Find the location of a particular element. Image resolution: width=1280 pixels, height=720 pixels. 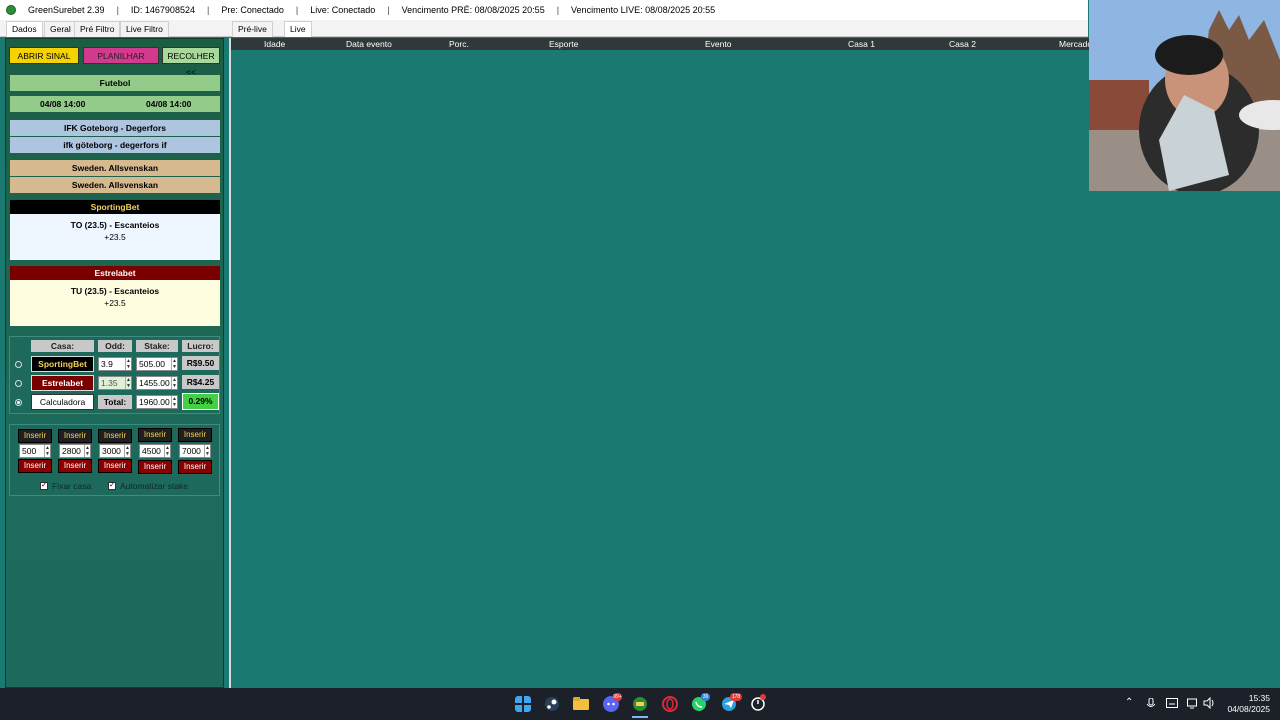

inserir-house2-7000: Inserir is located at coordinates (195, 467).